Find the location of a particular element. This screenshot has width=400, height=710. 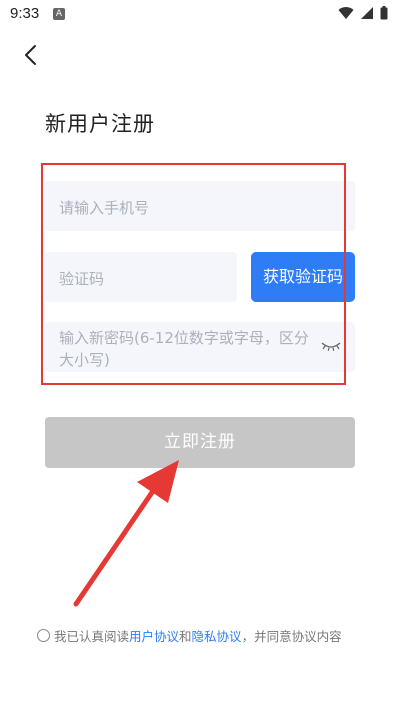

annotation-arrow is located at coordinates (126, 533).